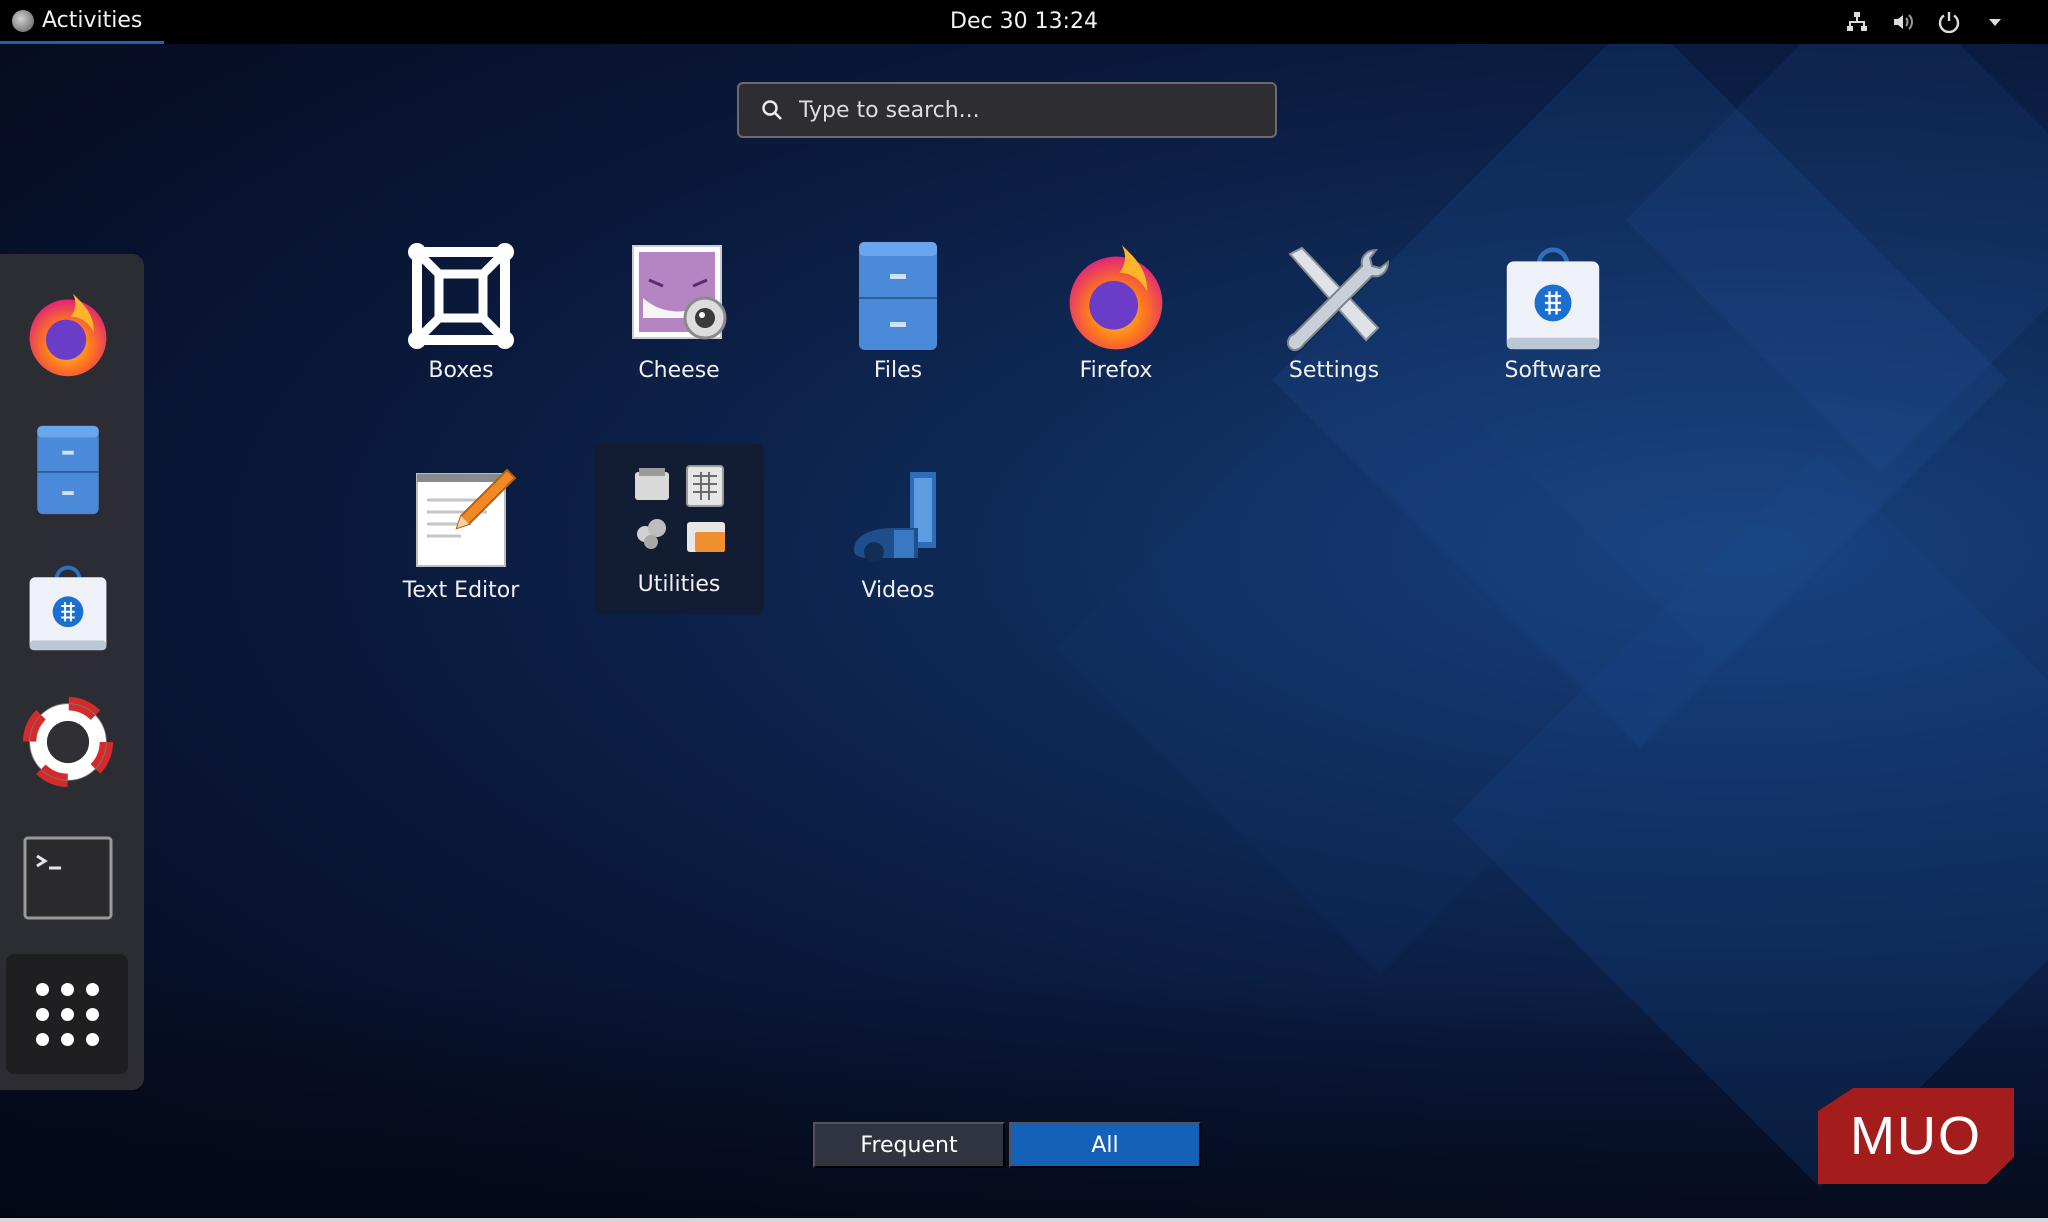 The height and width of the screenshot is (1222, 2048). I want to click on show-applications-button, so click(67, 1014).